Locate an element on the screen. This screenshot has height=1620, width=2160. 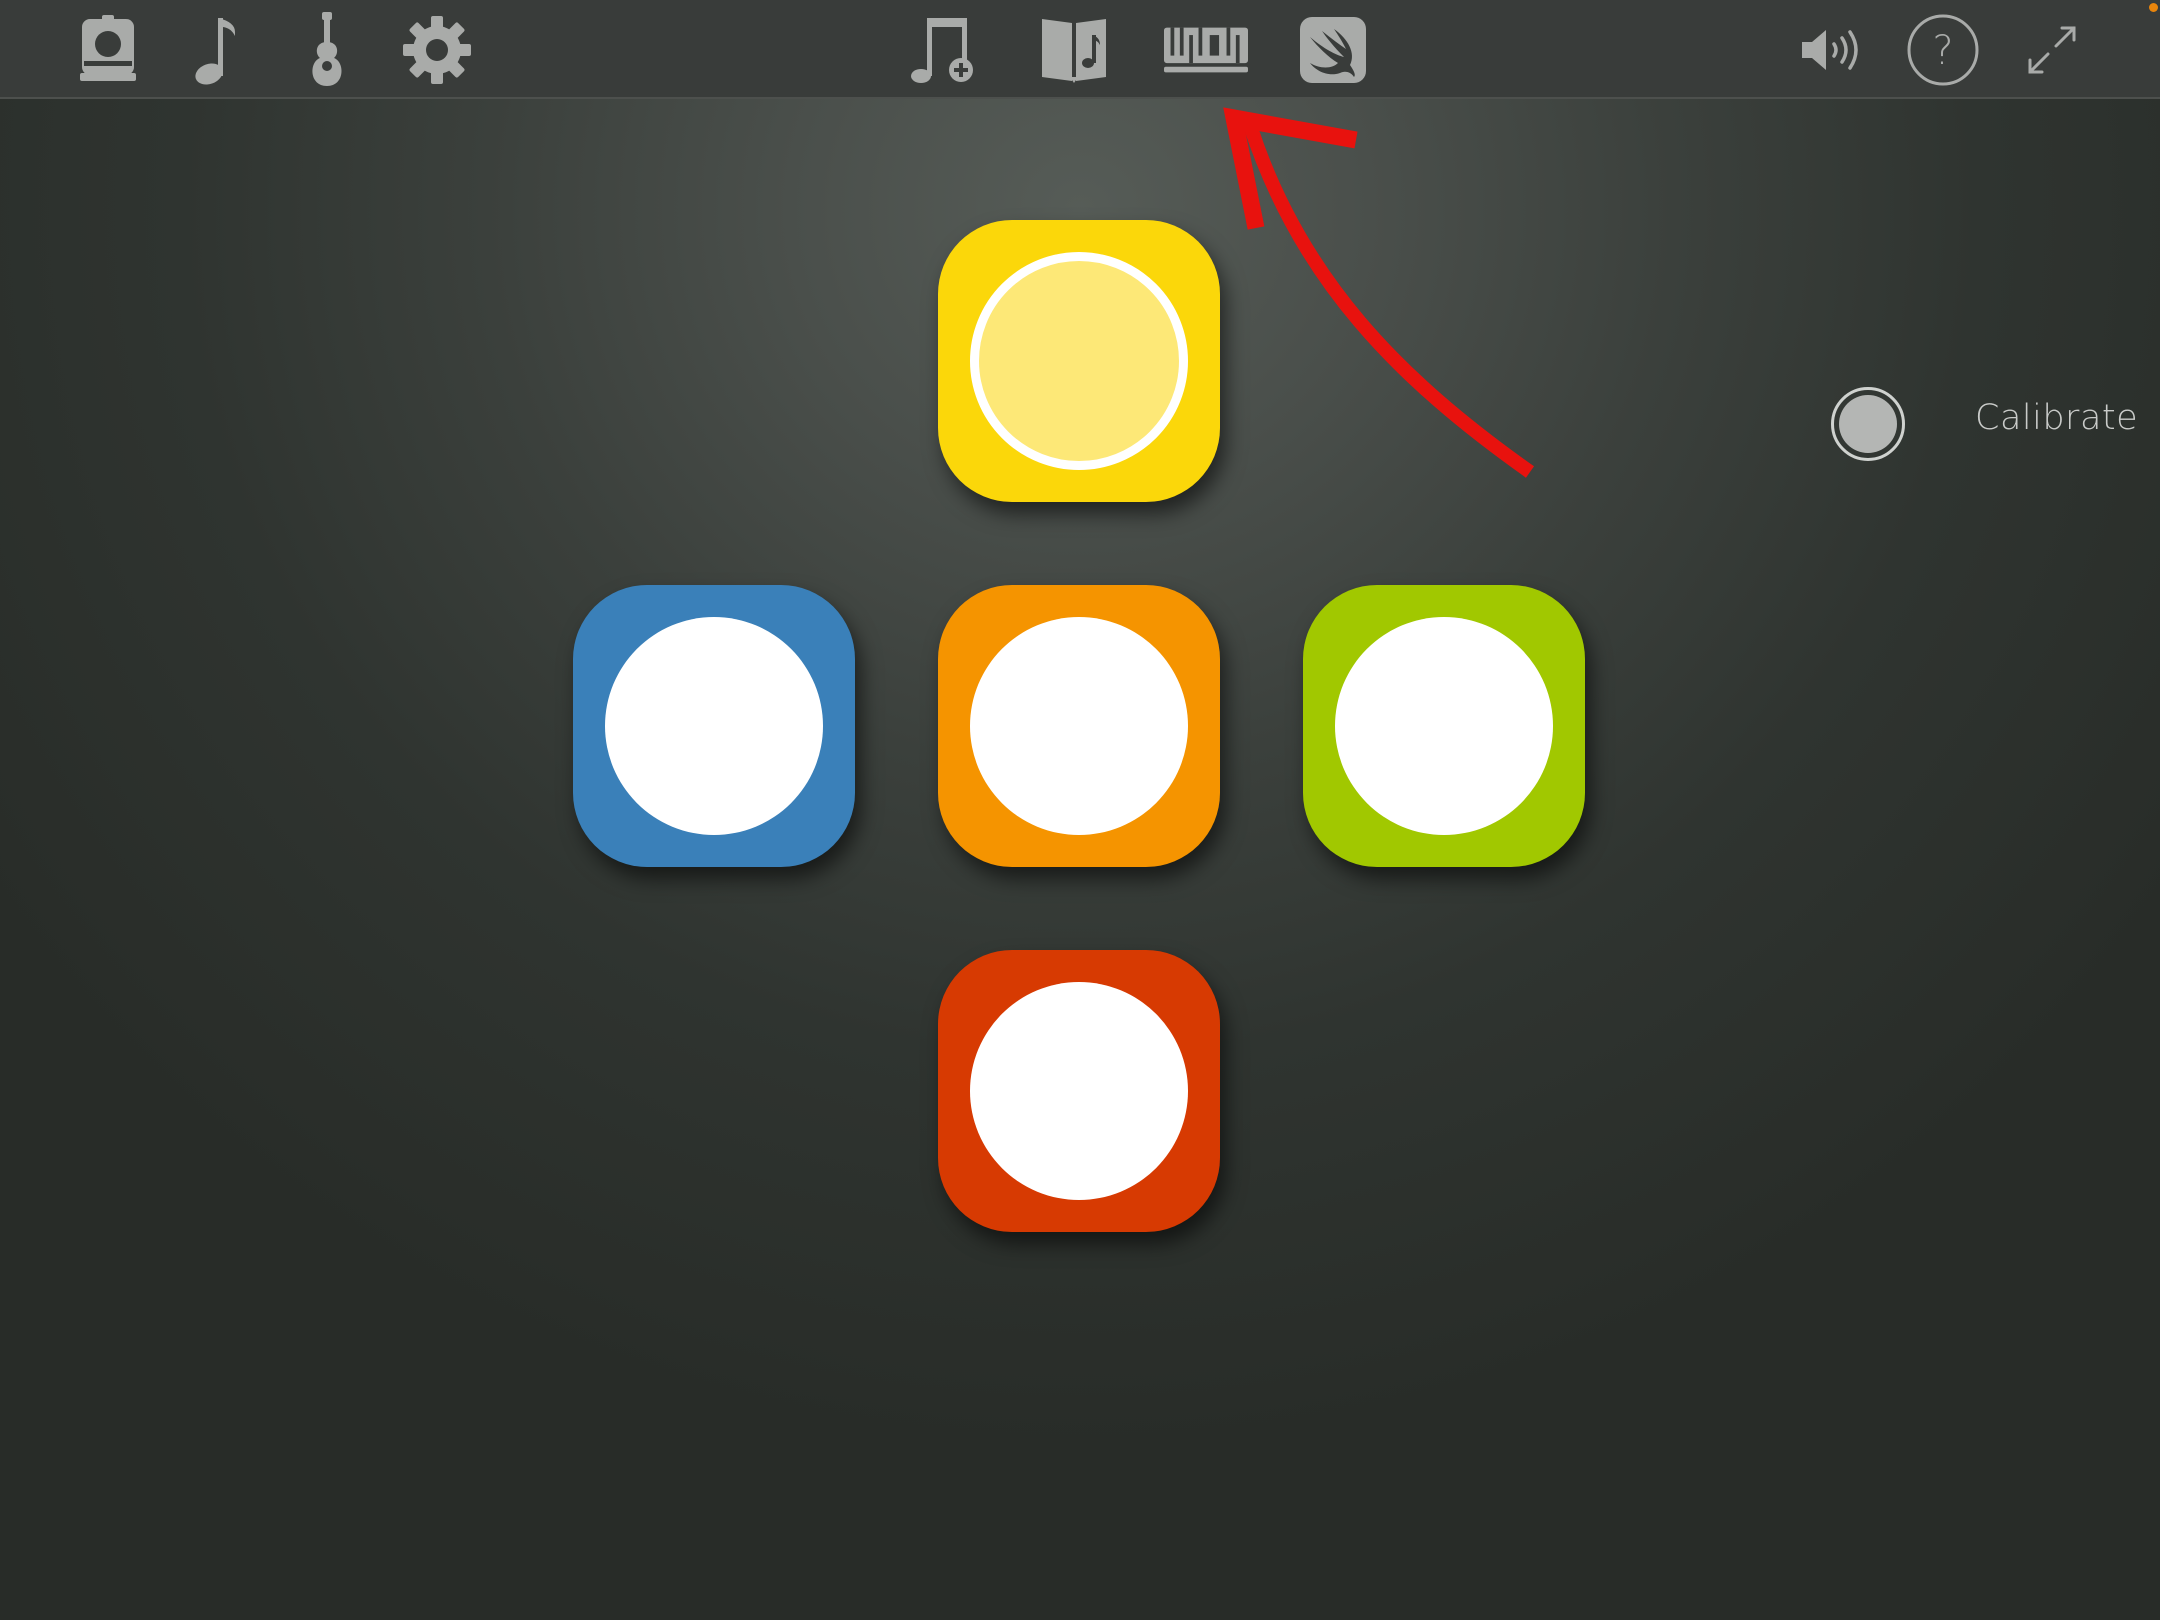
toolbar-songbook-button is located at coordinates (1074, 50).